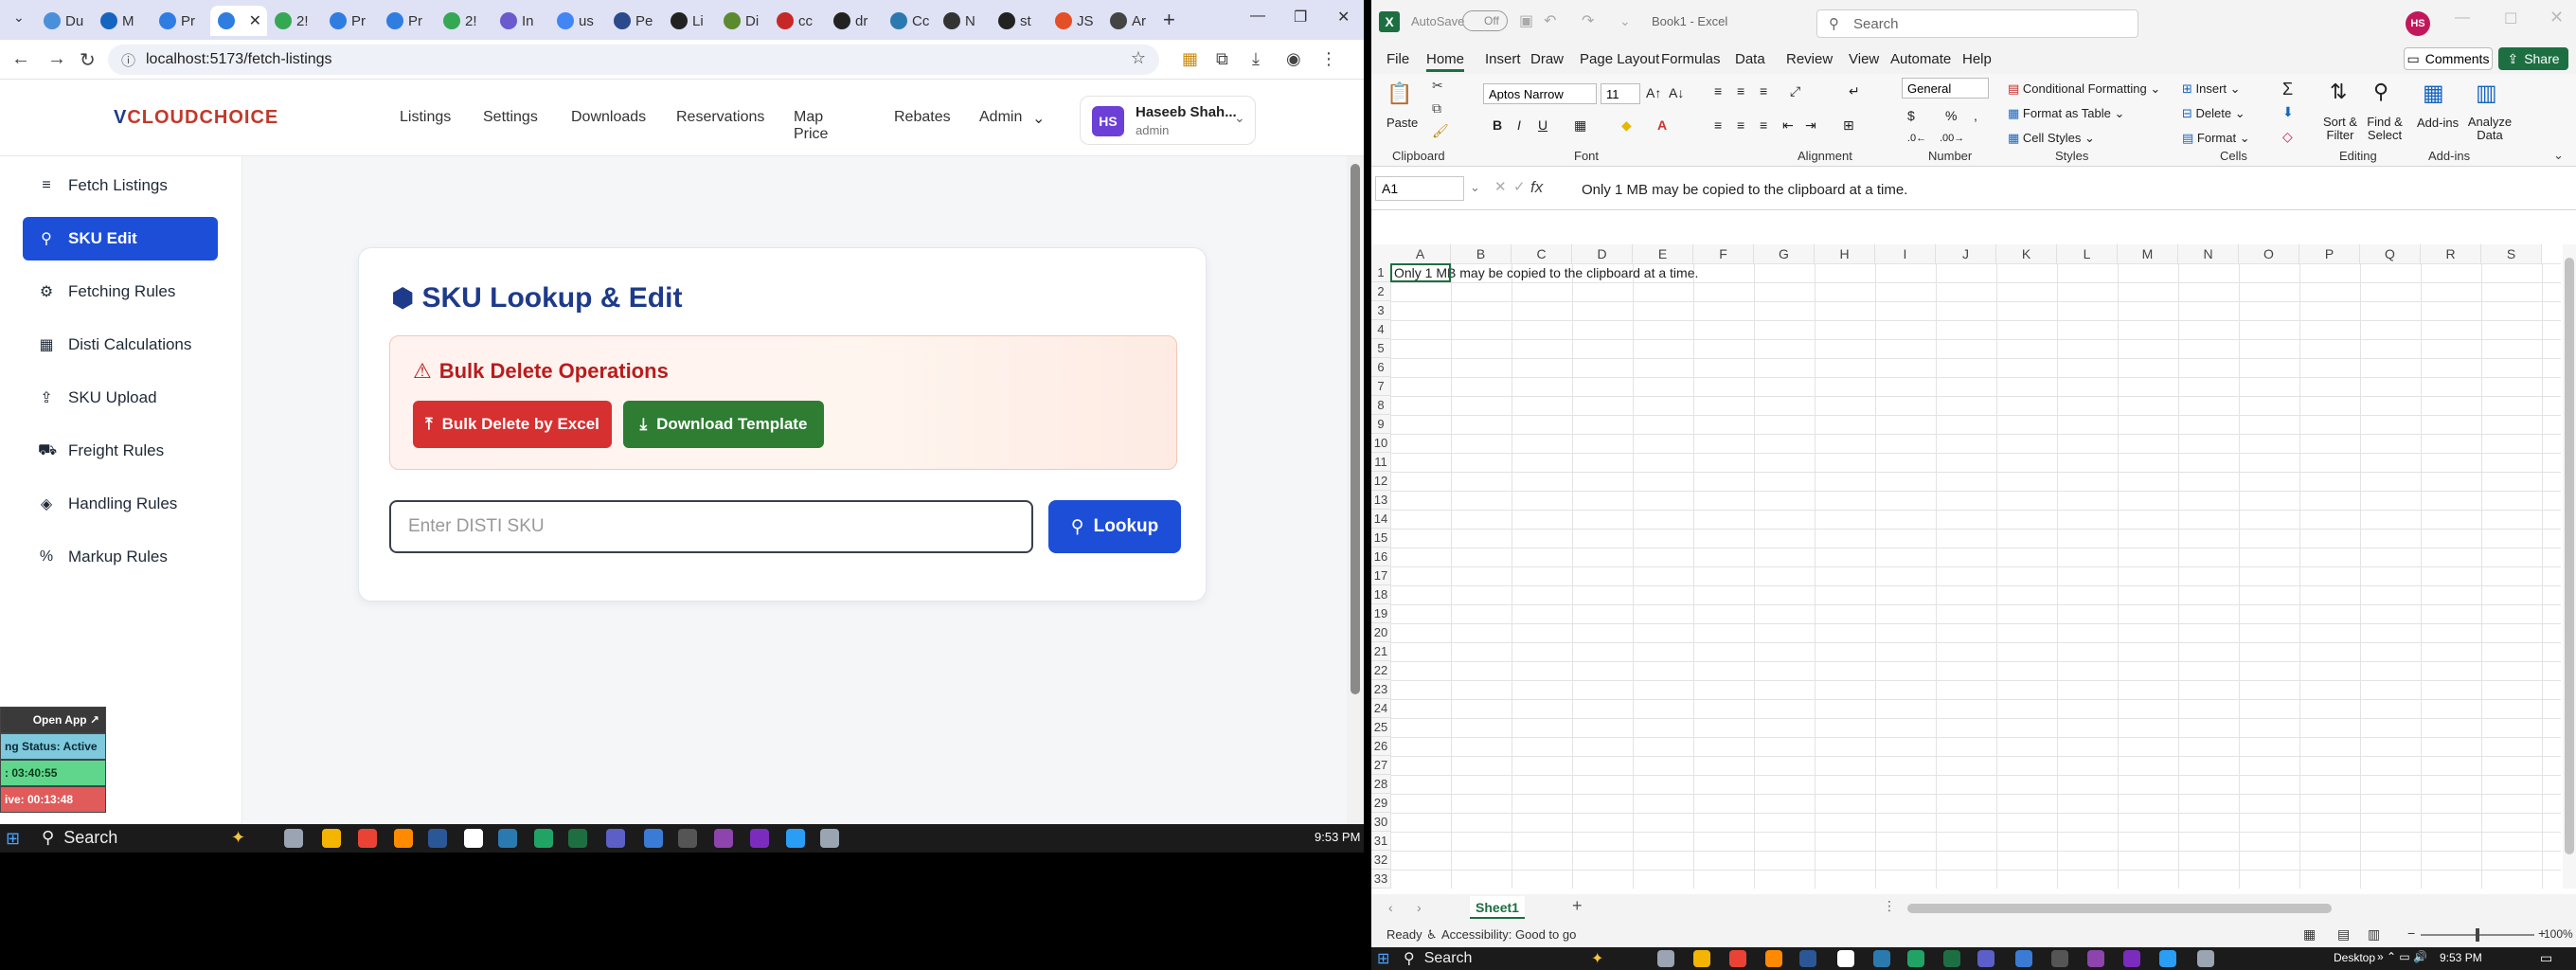 The height and width of the screenshot is (970, 2576). Describe the element at coordinates (1257, 17) in the screenshot. I see `minimize-icon: —` at that location.